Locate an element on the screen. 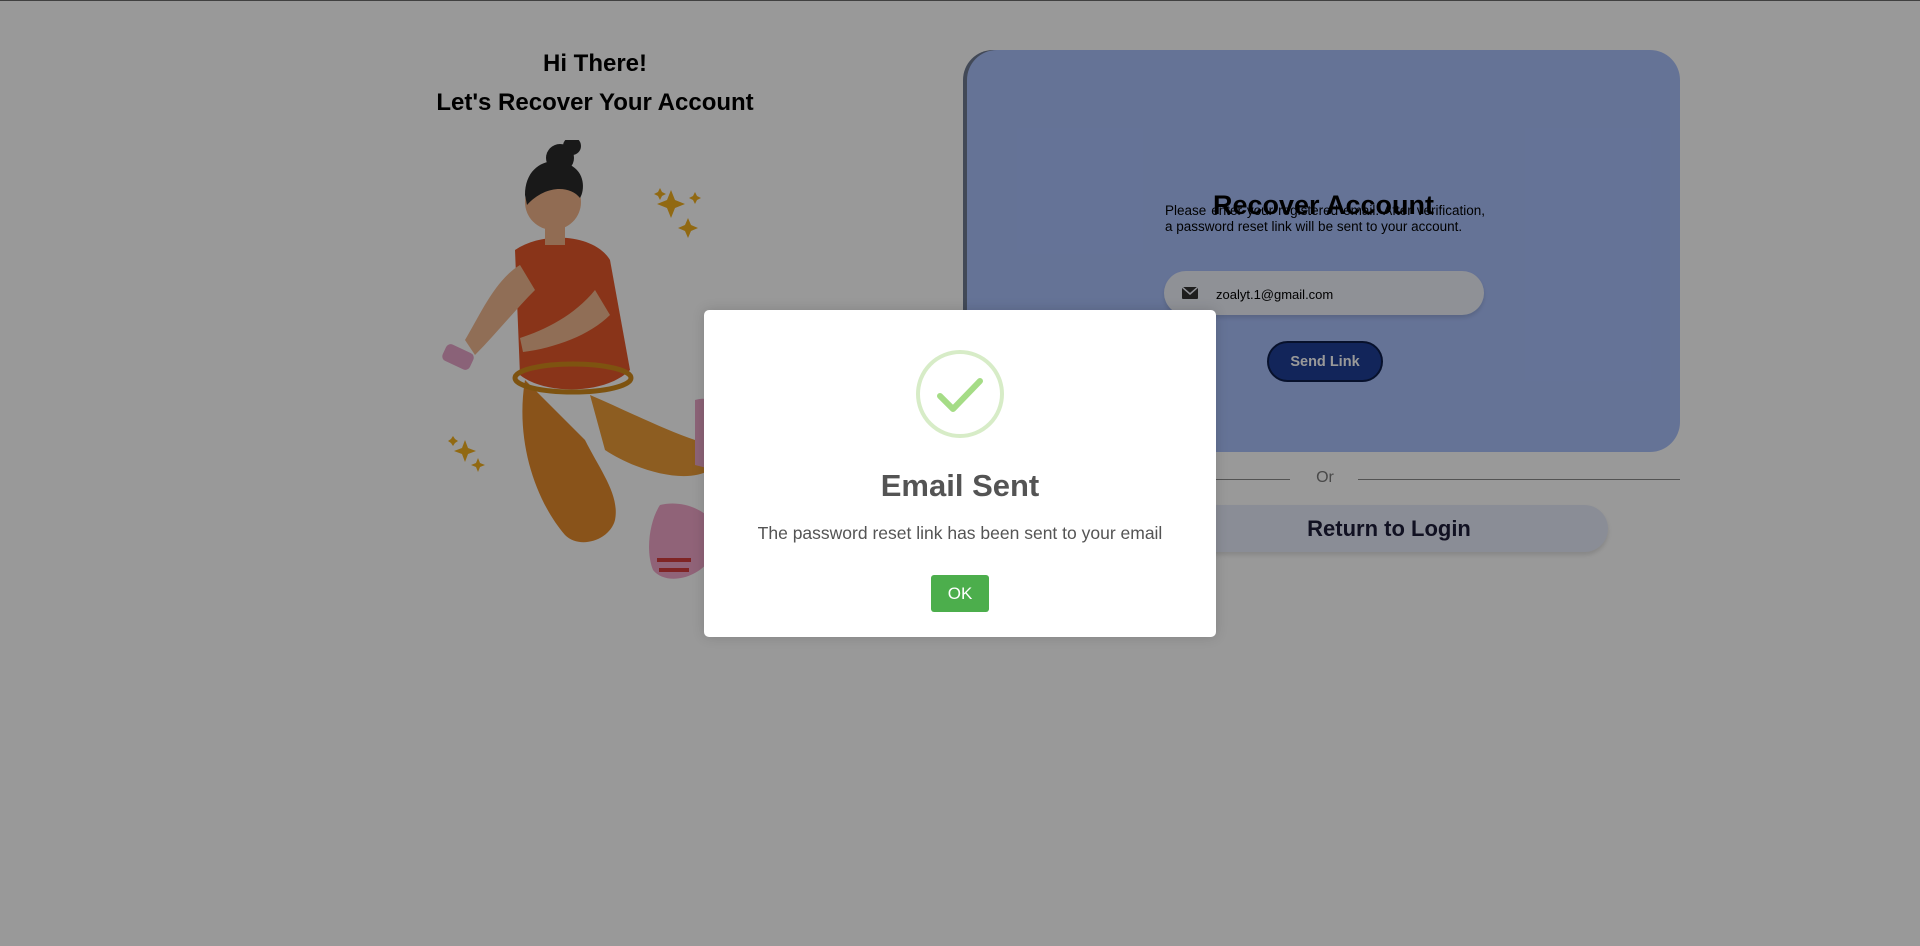 This screenshot has height=946, width=1920. success-checkmark-icon is located at coordinates (960, 394).